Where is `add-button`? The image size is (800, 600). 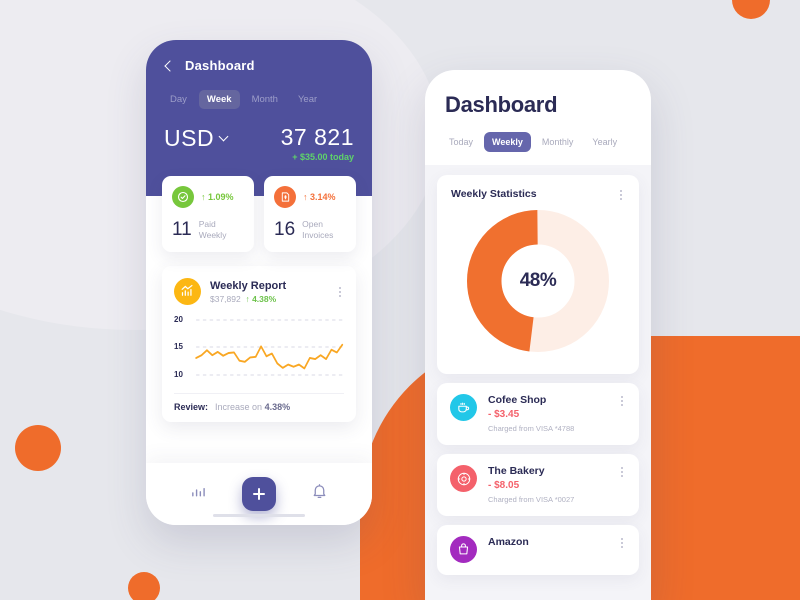 add-button is located at coordinates (258, 494).